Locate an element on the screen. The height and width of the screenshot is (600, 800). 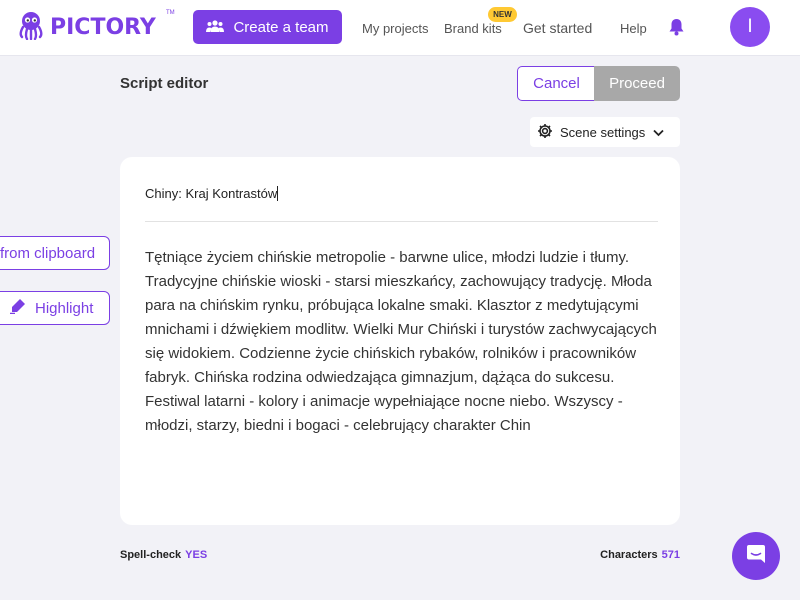
script-title-input: Chiny: Kraj Kontrastów is located at coordinates (212, 193).